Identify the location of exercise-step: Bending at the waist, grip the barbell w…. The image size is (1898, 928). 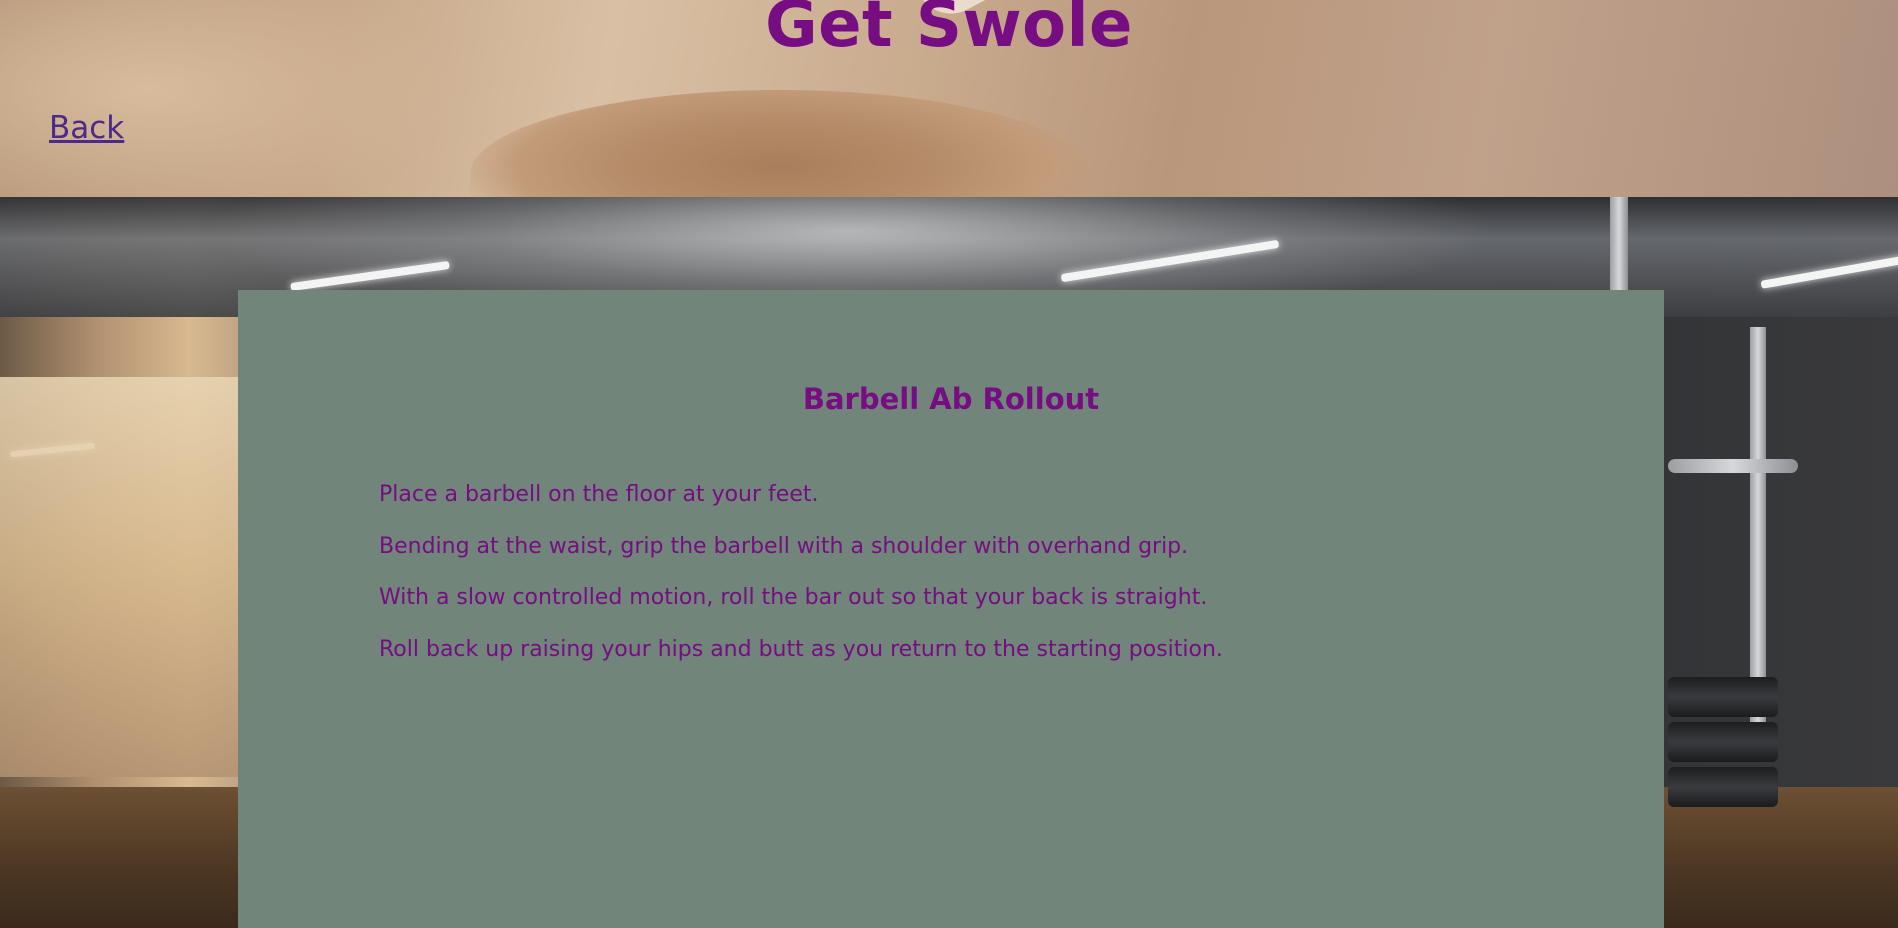
(784, 546).